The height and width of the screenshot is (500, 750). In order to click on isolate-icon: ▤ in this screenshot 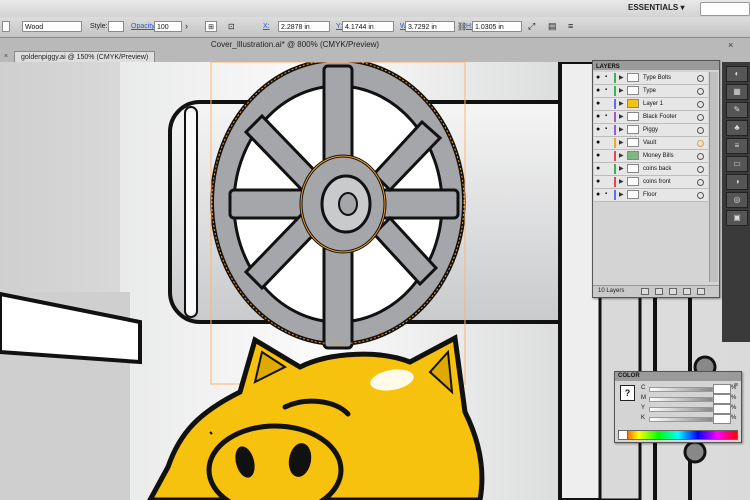, I will do `click(552, 26)`.